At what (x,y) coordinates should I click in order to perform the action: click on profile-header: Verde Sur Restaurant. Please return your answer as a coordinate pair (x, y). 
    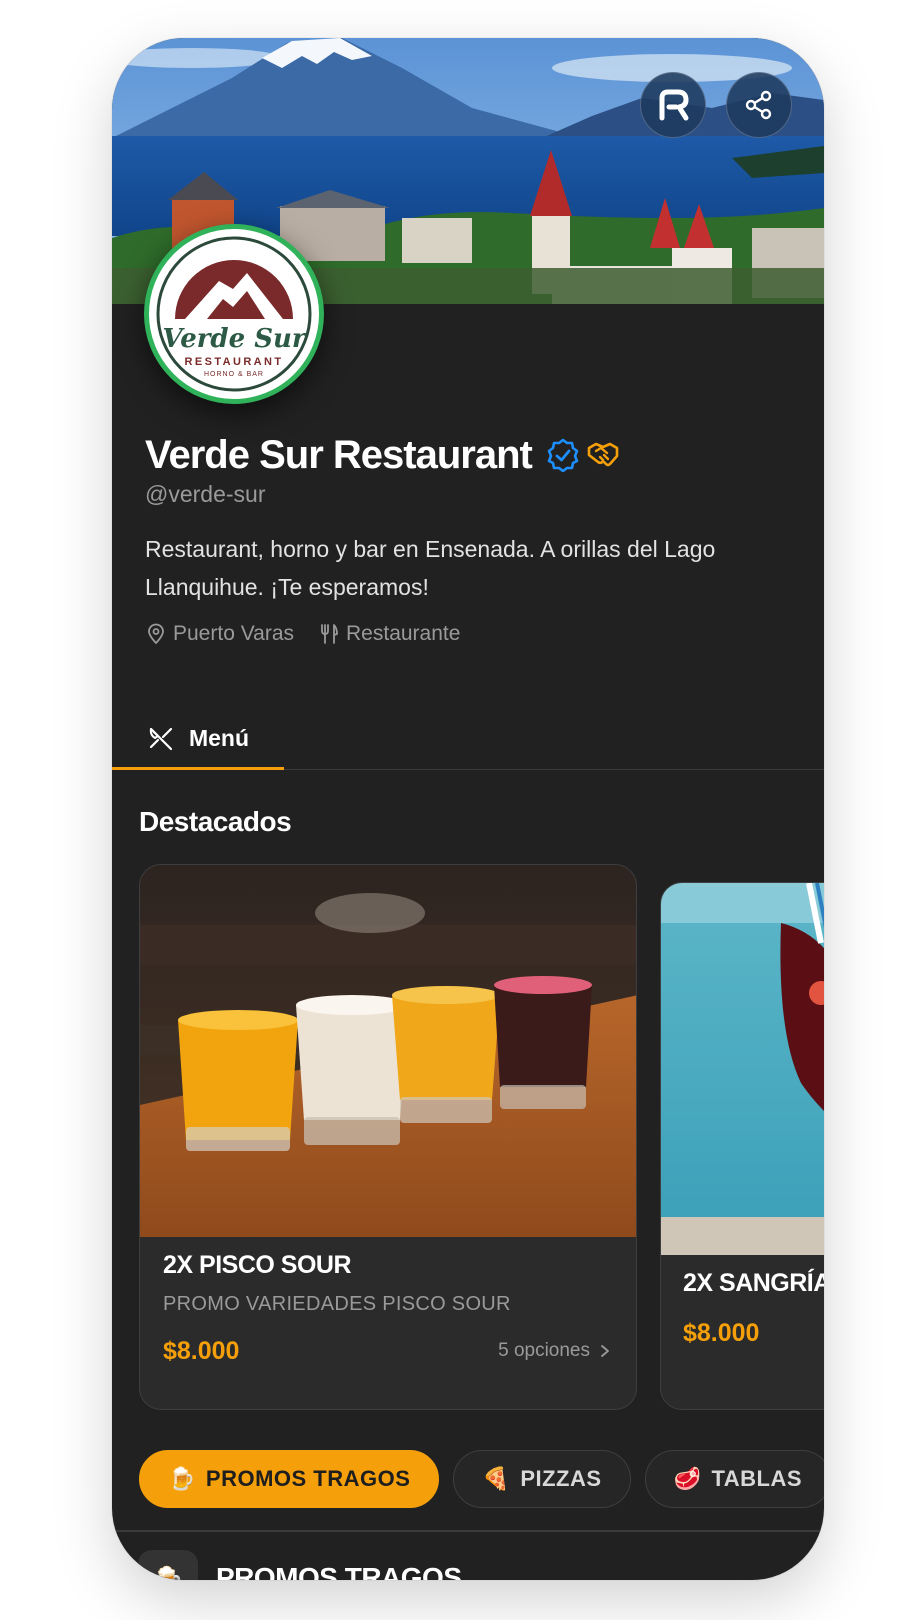
    Looking at the image, I should click on (382, 455).